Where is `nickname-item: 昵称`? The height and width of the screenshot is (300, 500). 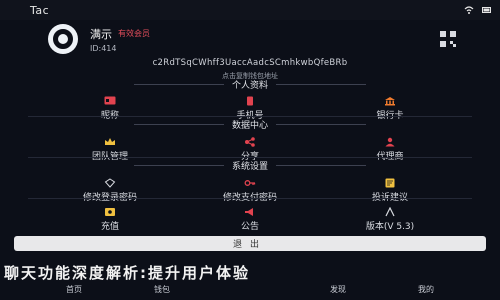 nickname-item: 昵称 is located at coordinates (110, 108).